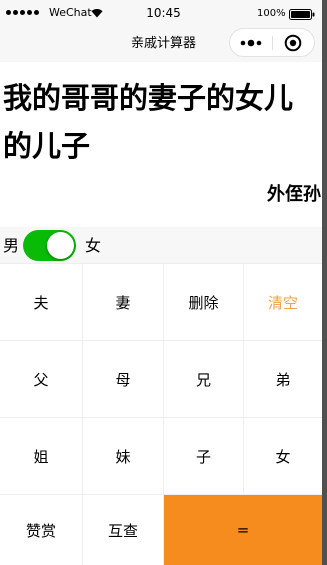  I want to click on younger-brother-key: 弟, so click(283, 379).